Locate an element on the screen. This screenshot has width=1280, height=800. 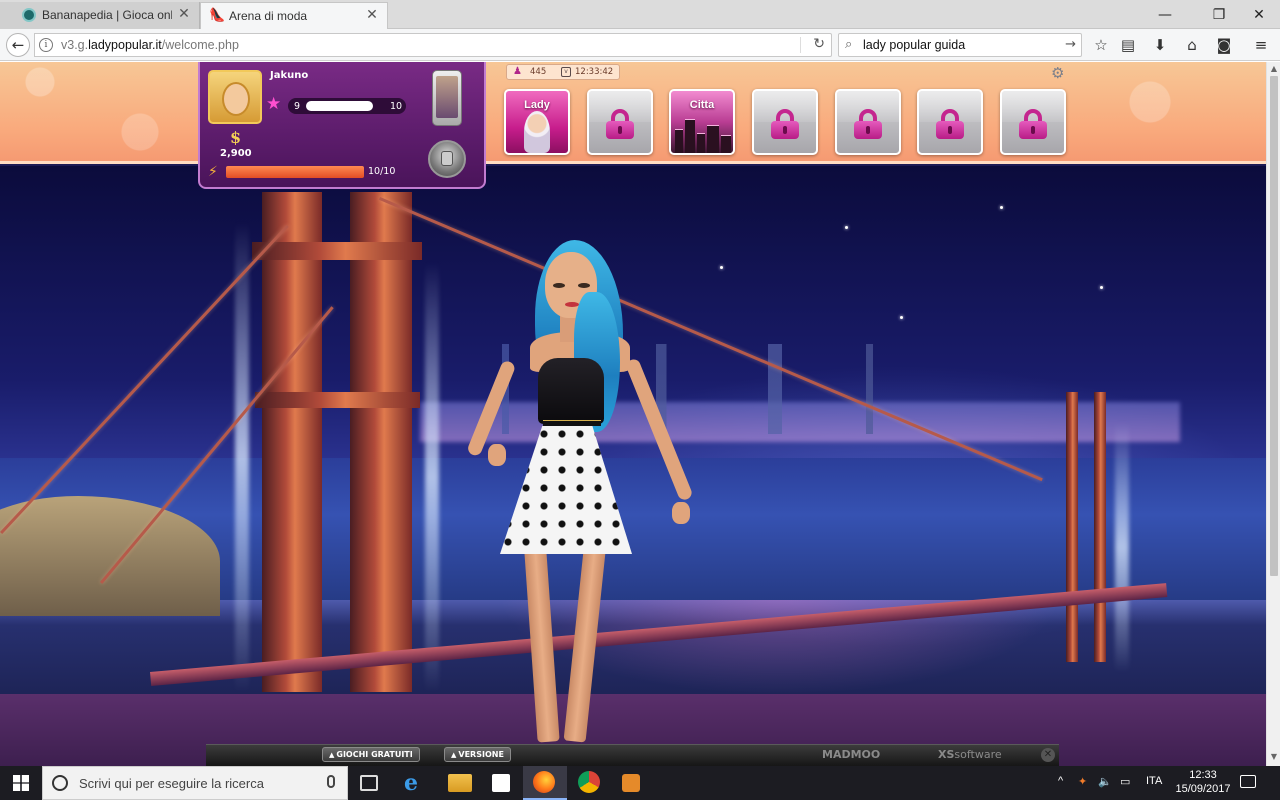
notifications-icon is located at coordinates (1248, 781).